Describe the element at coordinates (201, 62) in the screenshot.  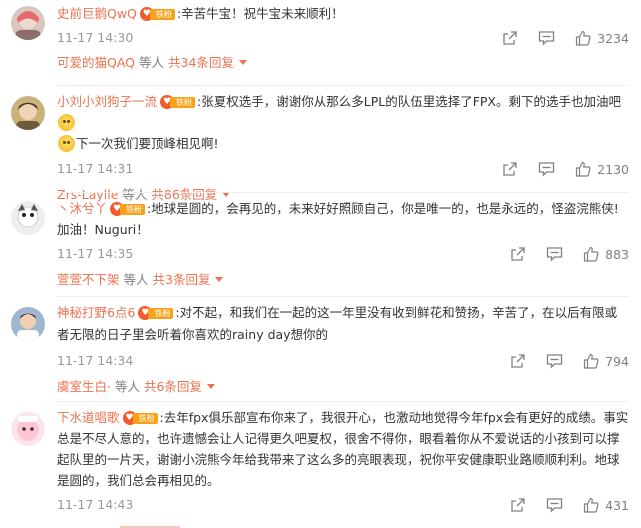
I see `reply-count-link: 共34条回复` at that location.